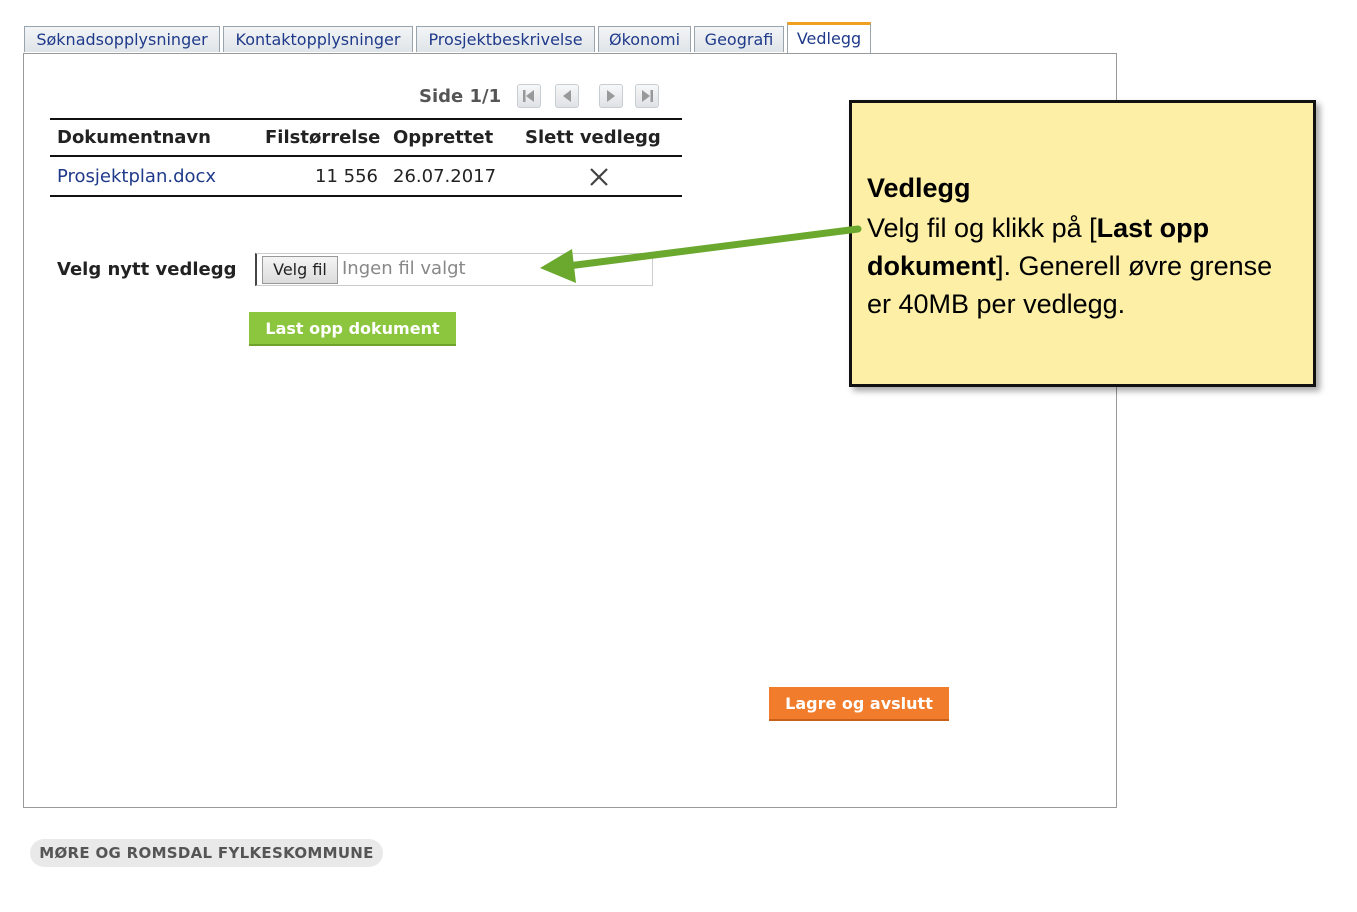 This screenshot has height=912, width=1357. I want to click on callout-arrow, so click(701, 254).